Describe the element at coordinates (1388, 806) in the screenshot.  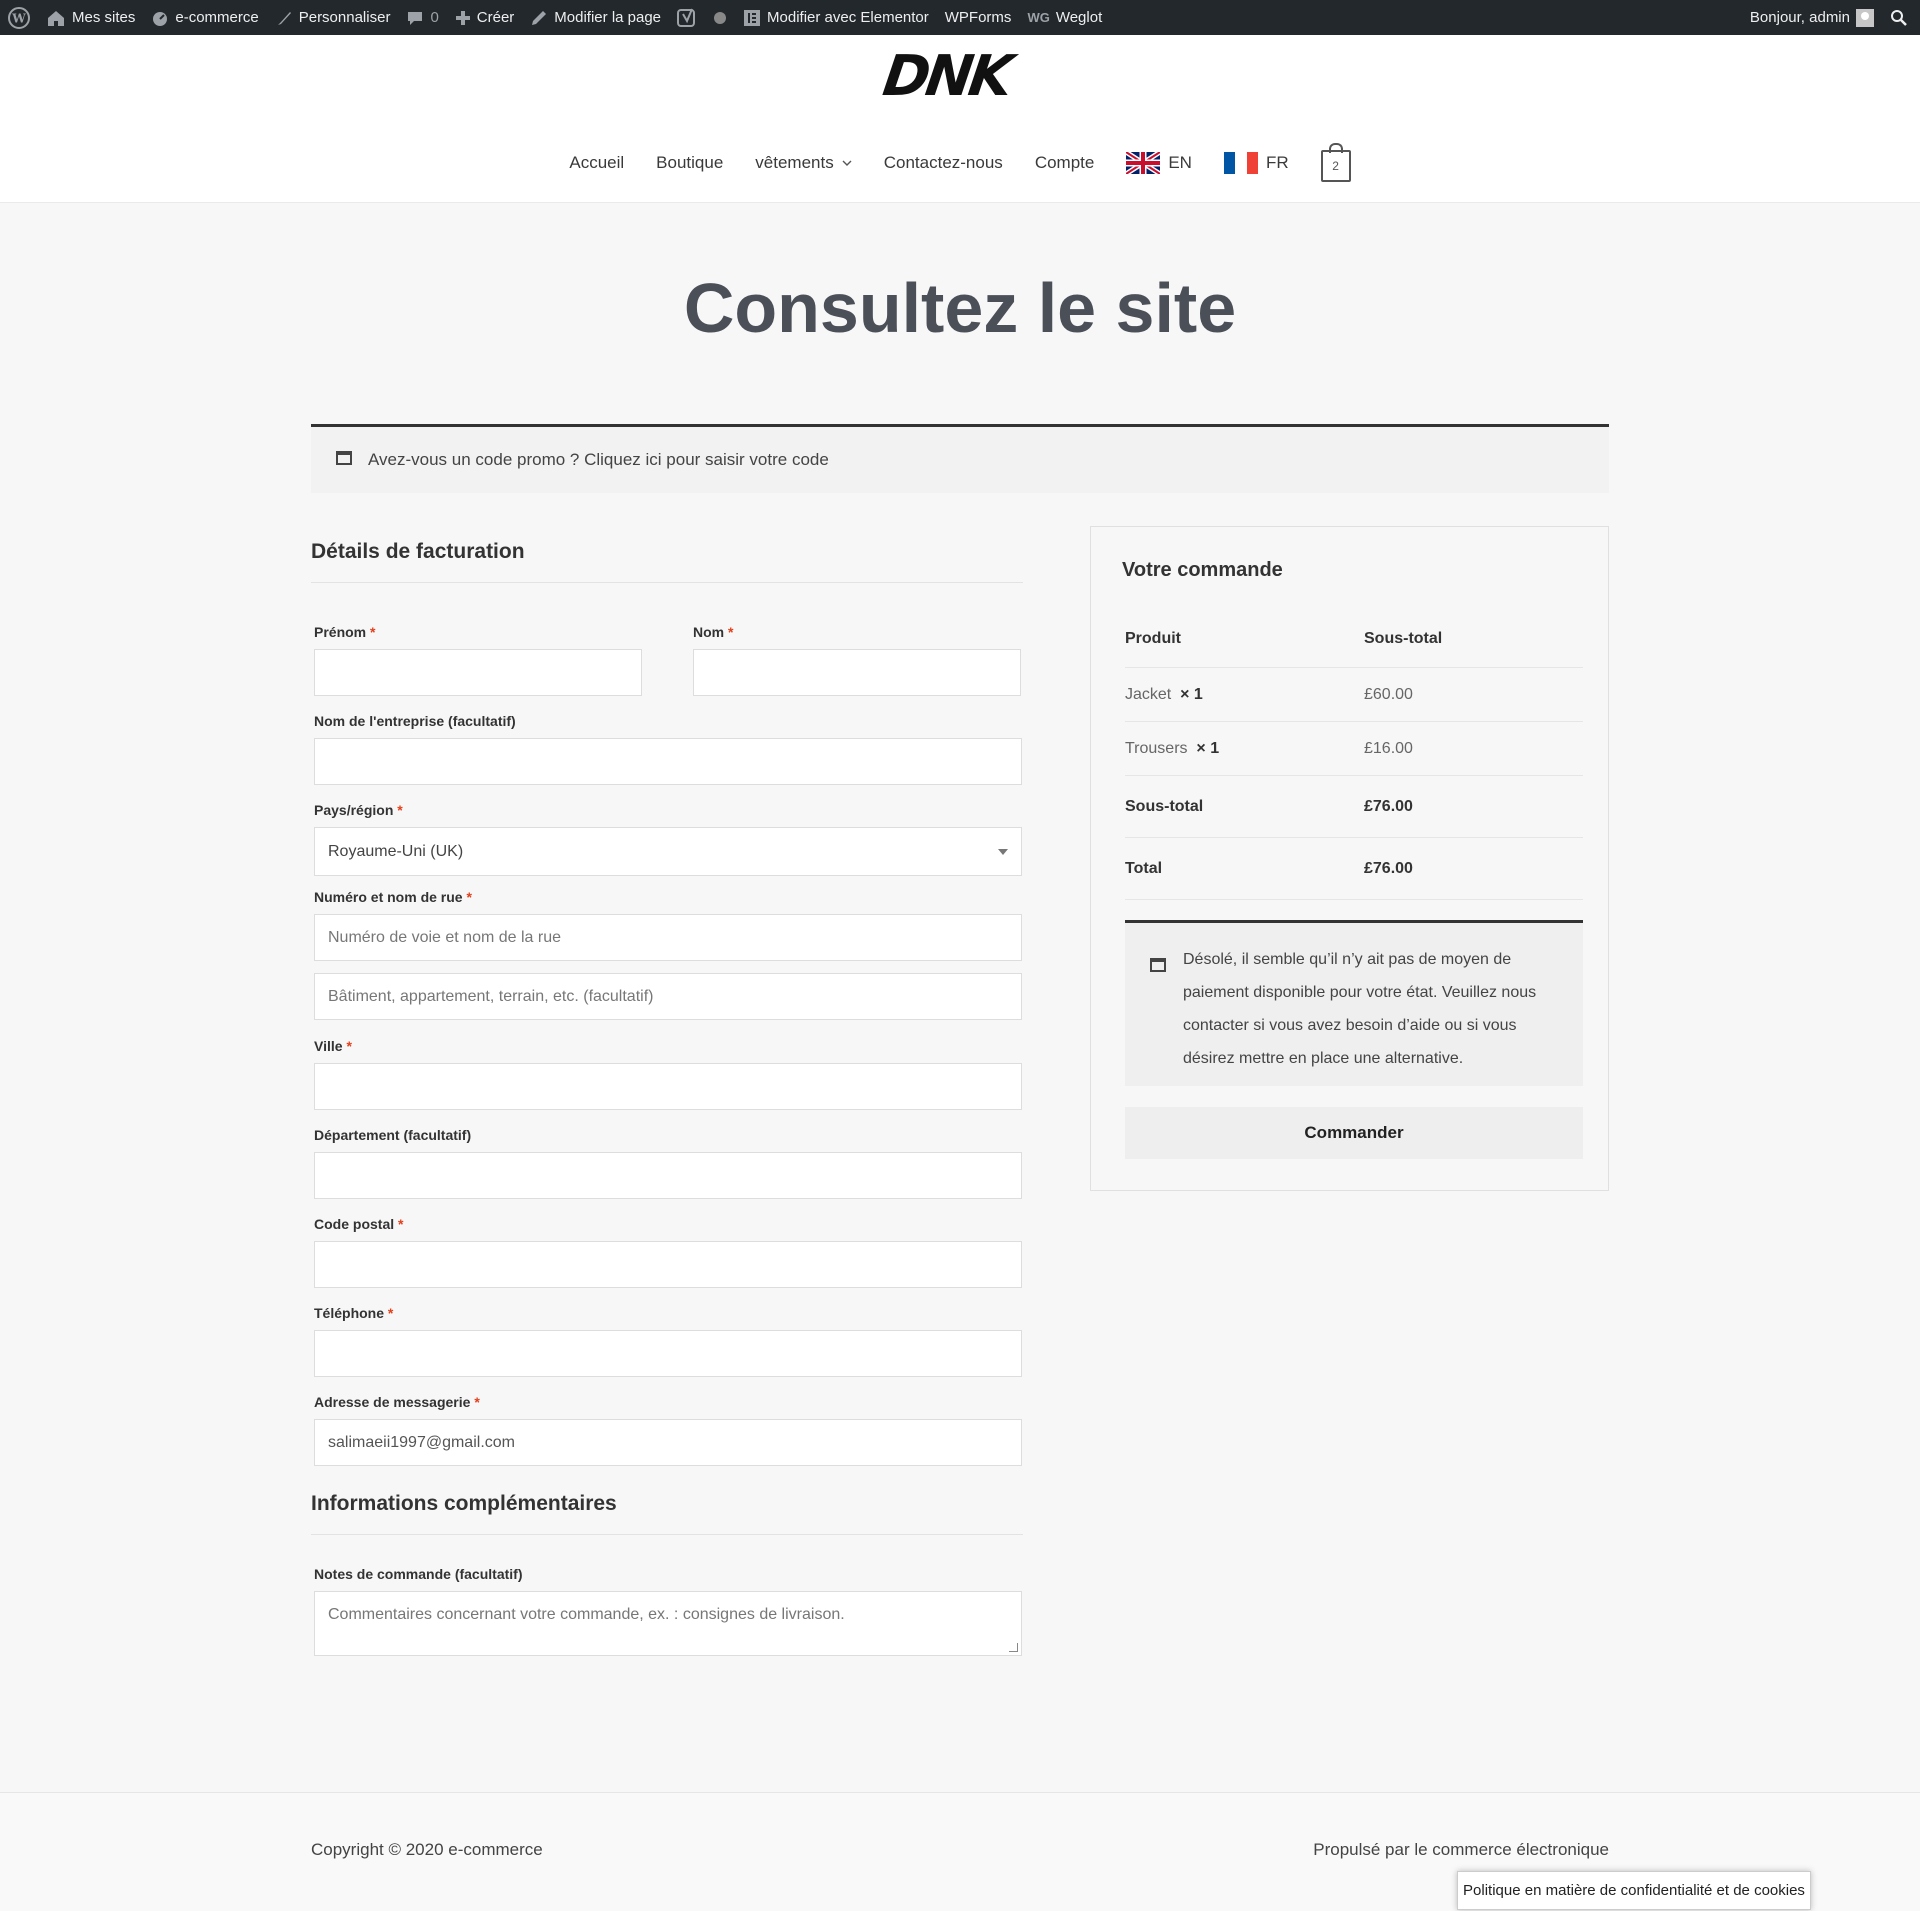
I see `subtotal-value: £76.00` at that location.